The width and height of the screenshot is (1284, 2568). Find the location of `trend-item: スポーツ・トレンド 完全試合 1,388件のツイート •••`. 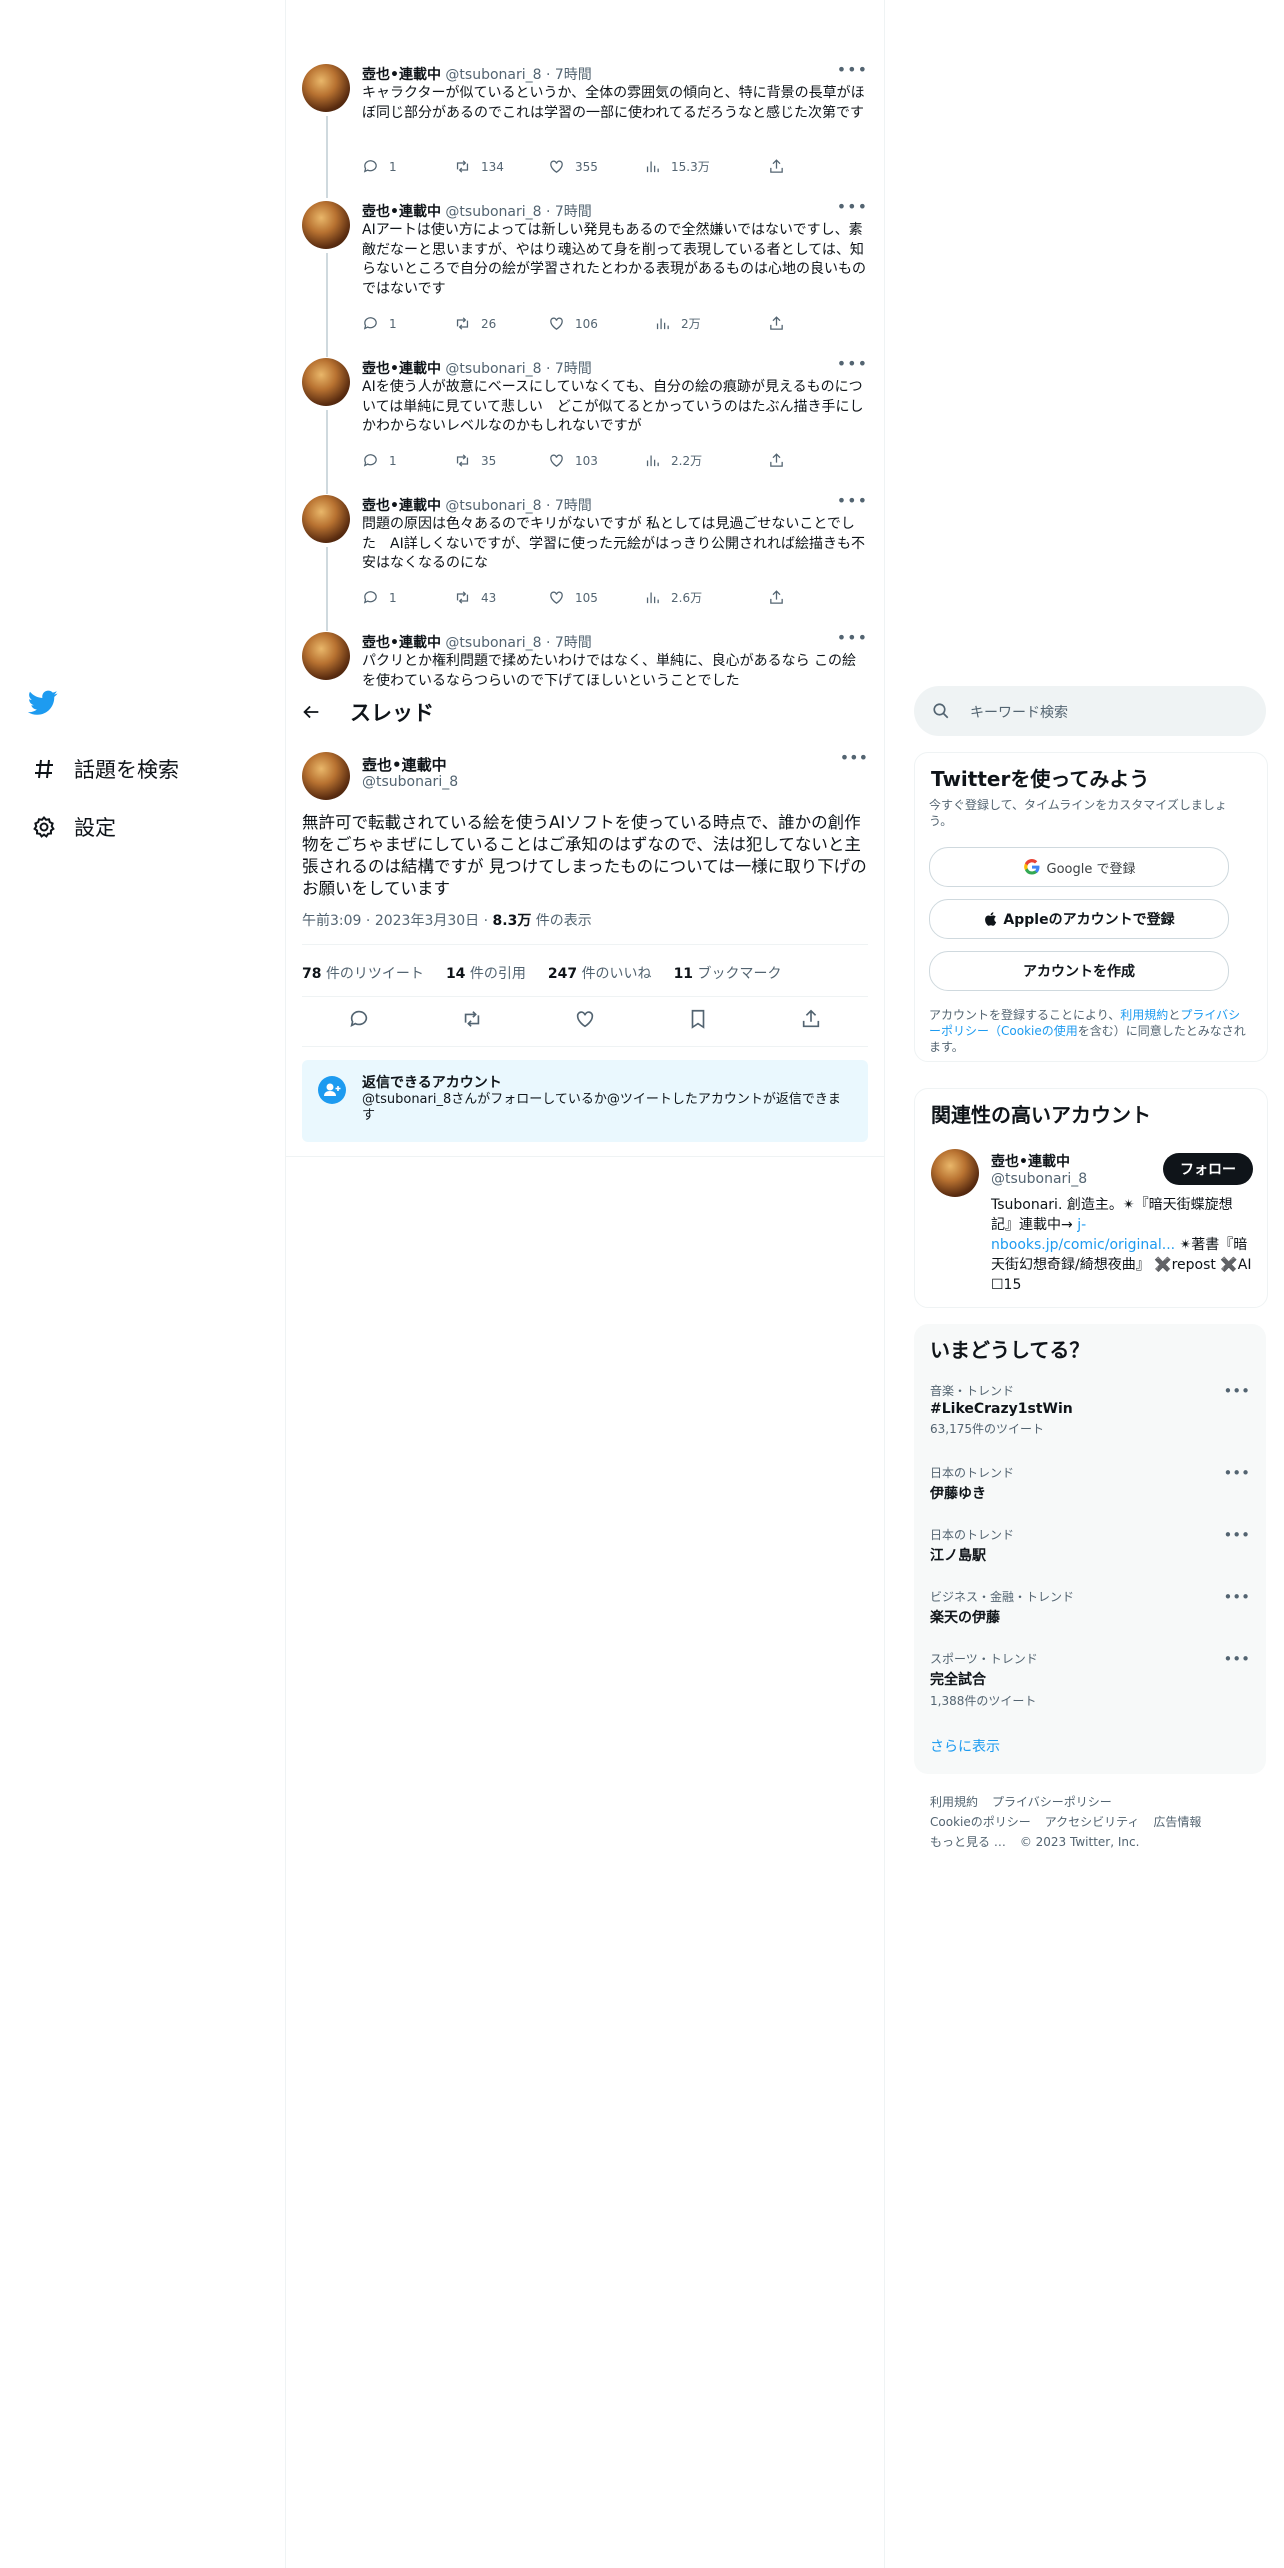

trend-item: スポーツ・トレンド 完全試合 1,388件のツイート ••• is located at coordinates (1090, 1679).